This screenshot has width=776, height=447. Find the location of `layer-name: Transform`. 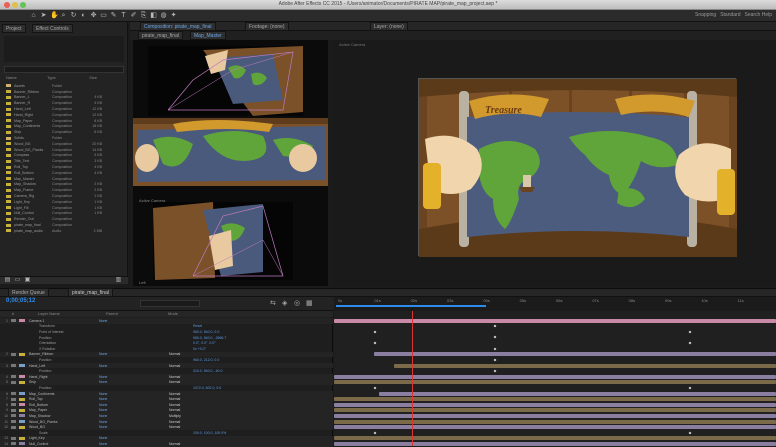

layer-name: Transform is located at coordinates (64, 326).